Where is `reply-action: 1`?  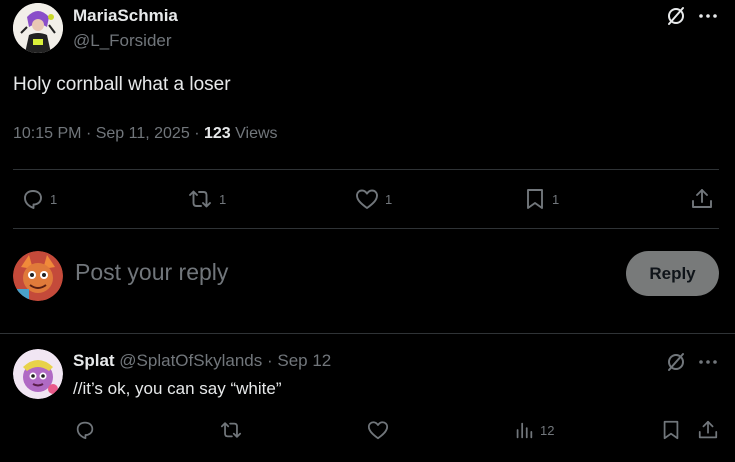 reply-action: 1 is located at coordinates (39, 199).